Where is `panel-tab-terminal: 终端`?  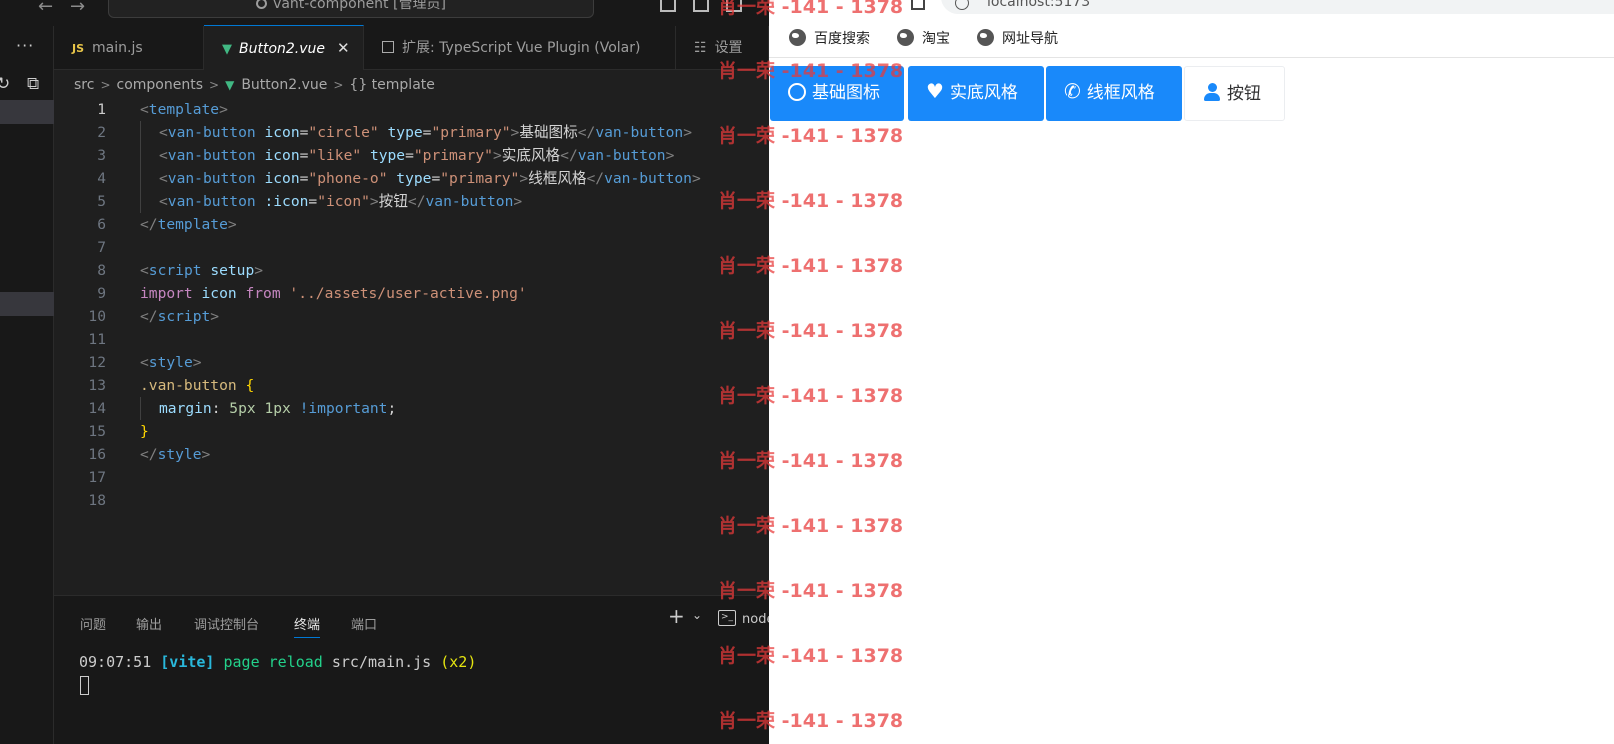
panel-tab-terminal: 终端 is located at coordinates (307, 626).